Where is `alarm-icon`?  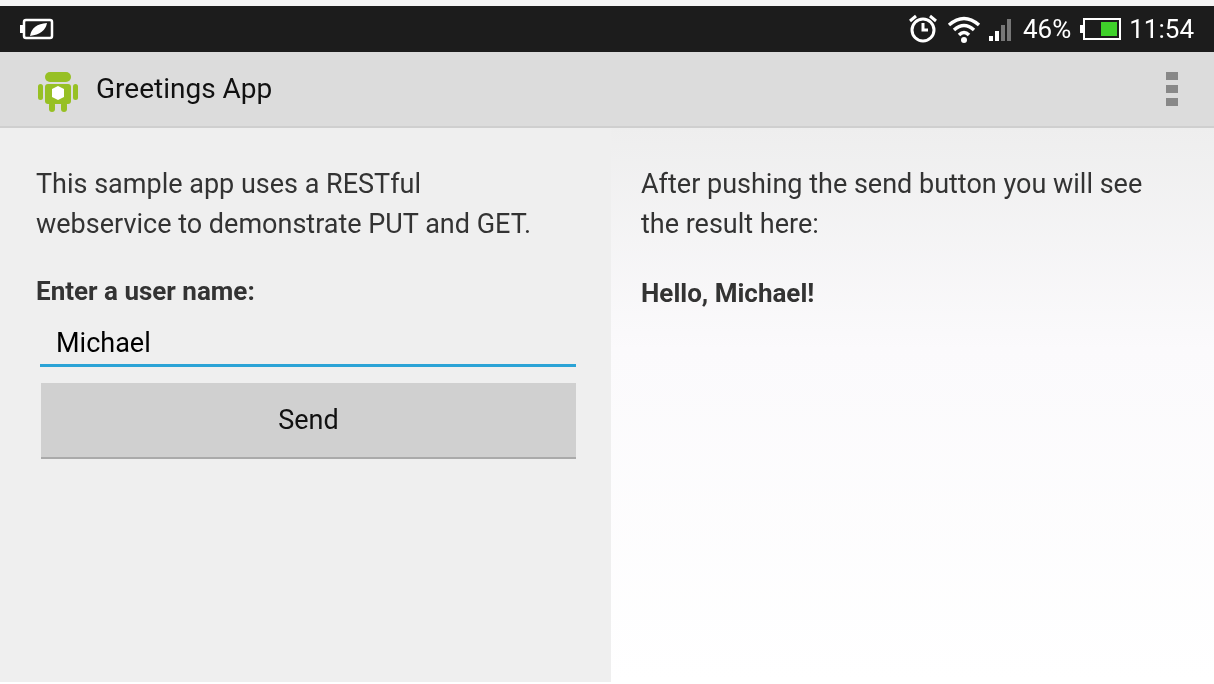
alarm-icon is located at coordinates (922, 29).